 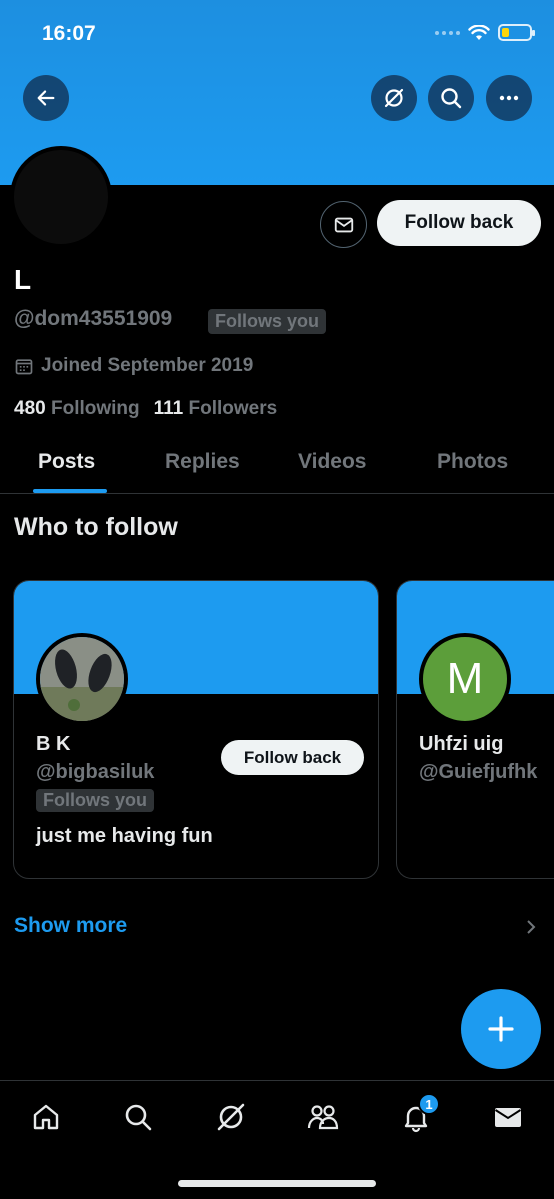 What do you see at coordinates (531, 927) in the screenshot?
I see `chevron-right-icon` at bounding box center [531, 927].